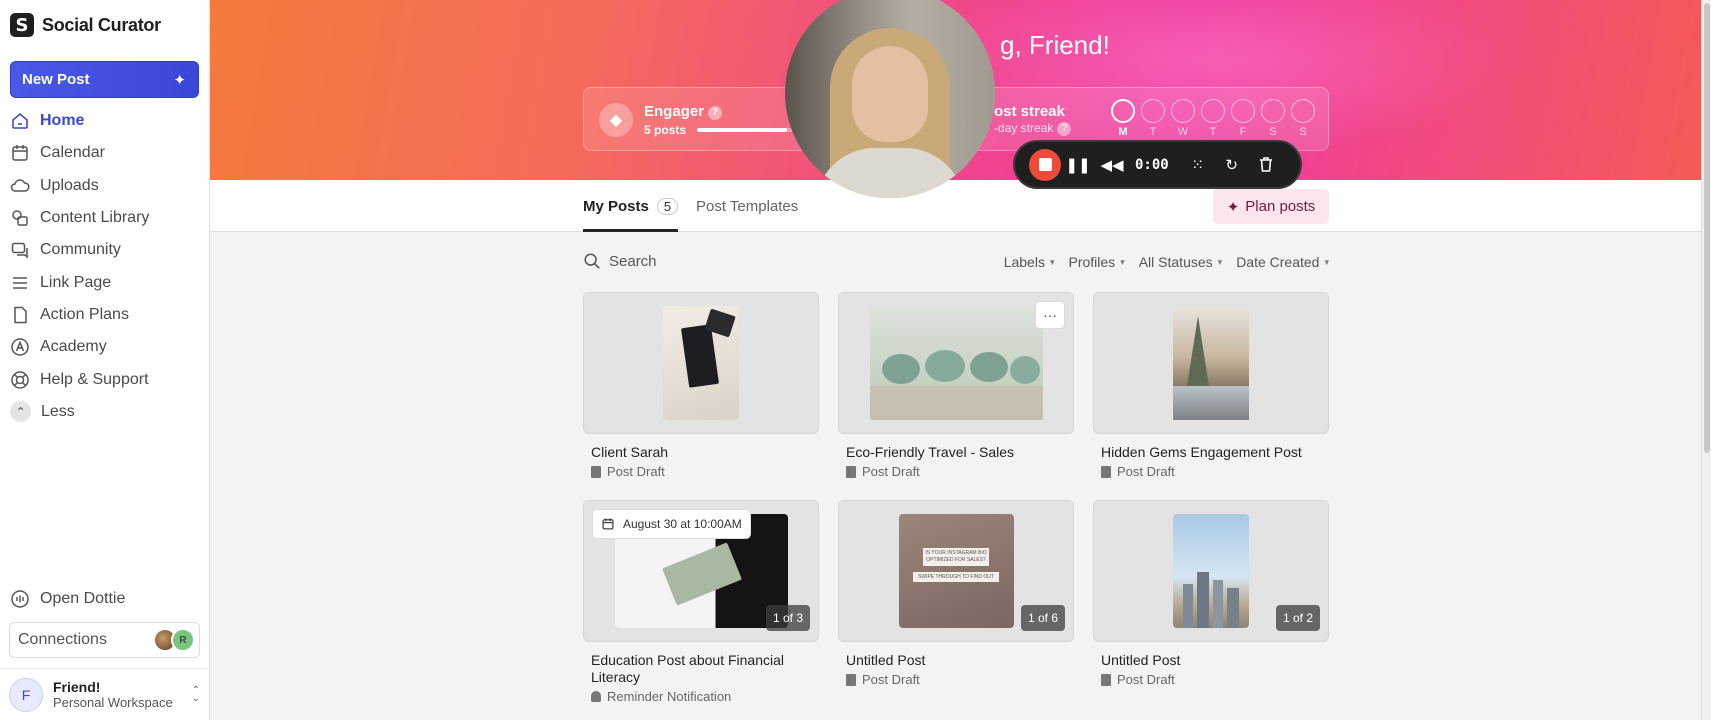  What do you see at coordinates (101, 24) in the screenshot?
I see `app-name: Social Curator` at bounding box center [101, 24].